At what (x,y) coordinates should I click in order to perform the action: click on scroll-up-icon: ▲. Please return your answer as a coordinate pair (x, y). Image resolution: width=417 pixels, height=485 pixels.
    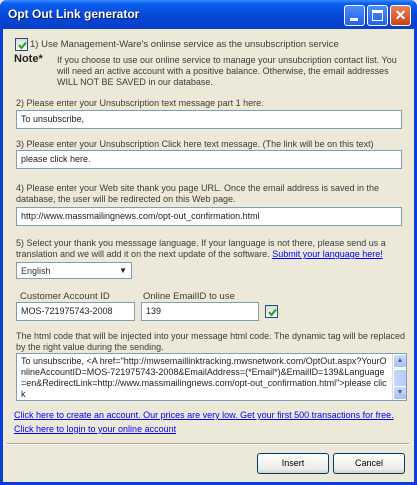
    Looking at the image, I should click on (399, 361).